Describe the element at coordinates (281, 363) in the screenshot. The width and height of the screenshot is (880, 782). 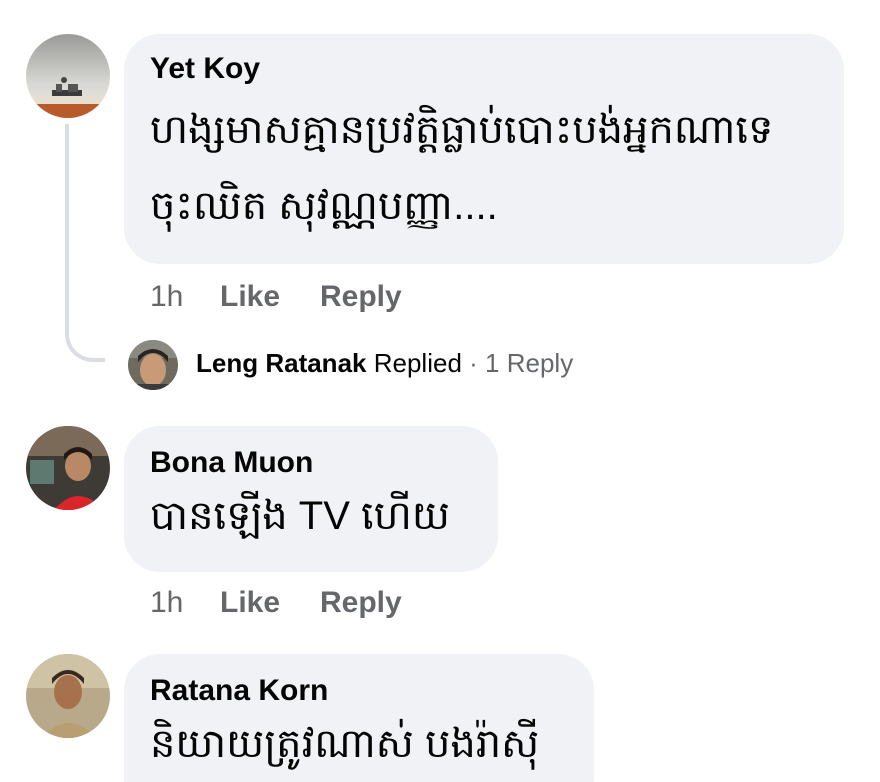
I see `reply-author-name: Leng Ratanak` at that location.